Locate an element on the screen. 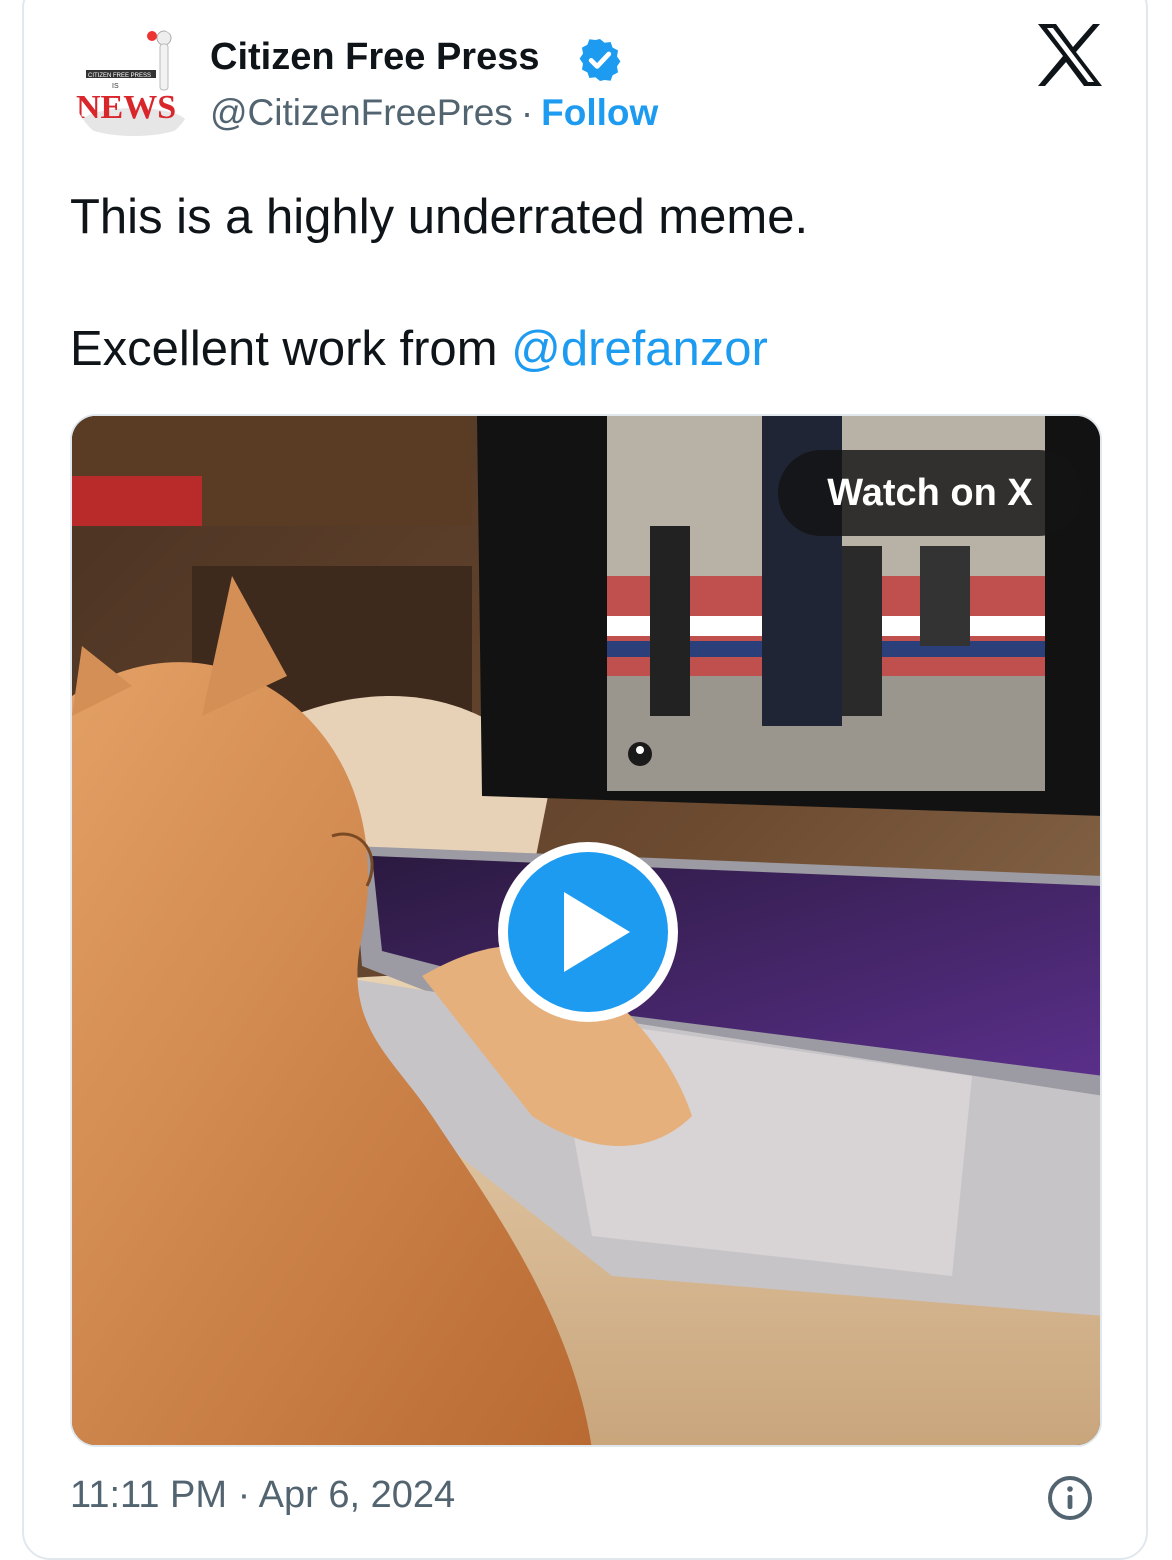  tweet-timestamp: 11:11 PM · Apr 6, 2024 is located at coordinates (262, 1495).